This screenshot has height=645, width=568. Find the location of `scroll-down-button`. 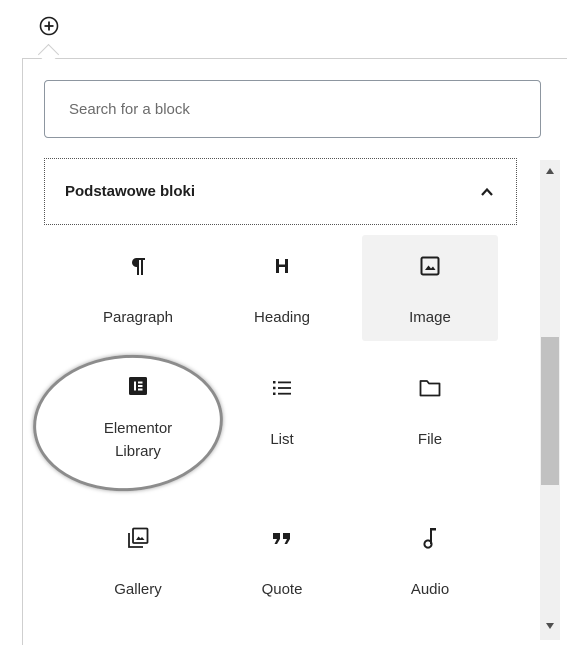

scroll-down-button is located at coordinates (550, 626).